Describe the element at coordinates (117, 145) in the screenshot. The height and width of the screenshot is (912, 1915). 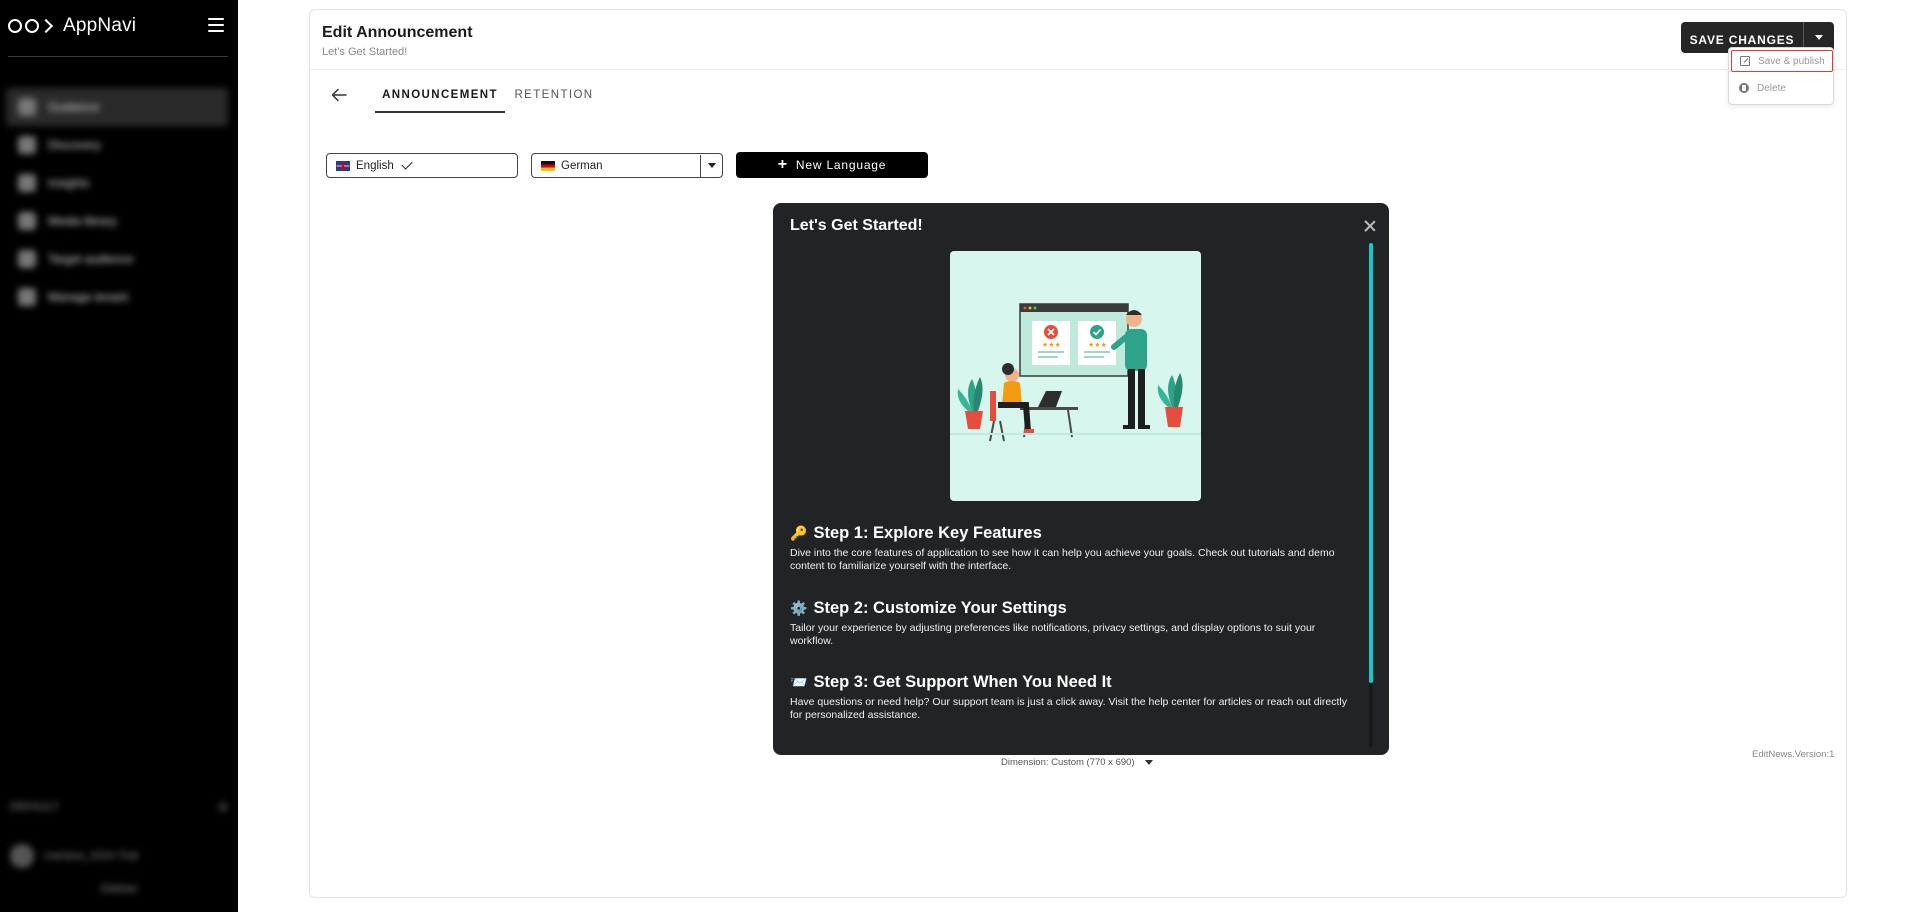
I see `sidebar-item-discovery: Discovery` at that location.